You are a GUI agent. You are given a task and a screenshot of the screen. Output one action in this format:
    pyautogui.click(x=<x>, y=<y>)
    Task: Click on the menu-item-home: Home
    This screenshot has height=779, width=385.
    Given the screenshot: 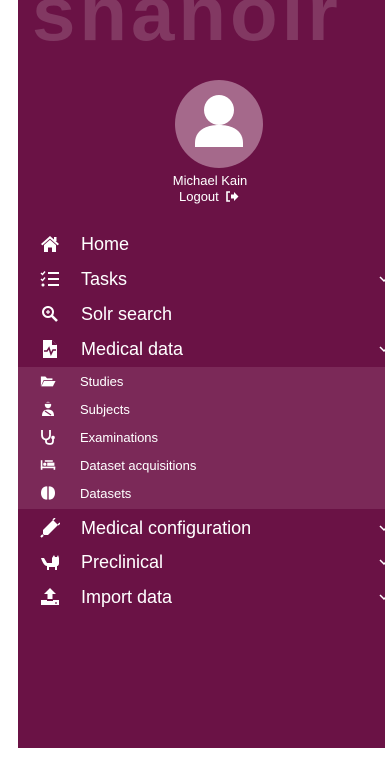 What is the action you would take?
    pyautogui.click(x=201, y=244)
    